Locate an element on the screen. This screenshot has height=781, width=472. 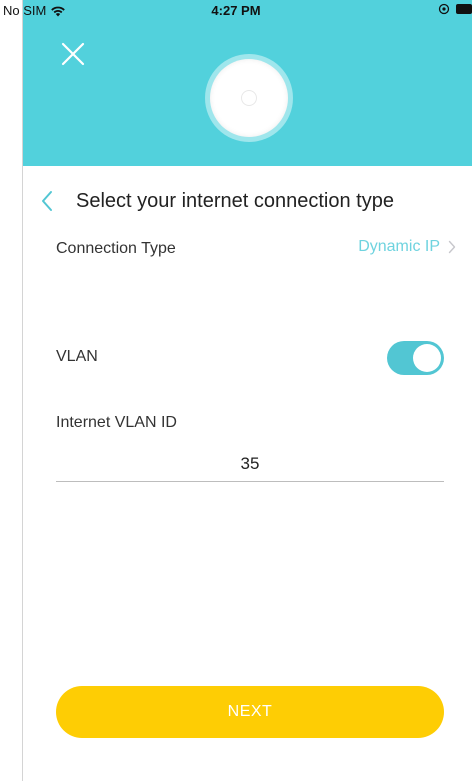
connection-type-label: Connection Type is located at coordinates (116, 248).